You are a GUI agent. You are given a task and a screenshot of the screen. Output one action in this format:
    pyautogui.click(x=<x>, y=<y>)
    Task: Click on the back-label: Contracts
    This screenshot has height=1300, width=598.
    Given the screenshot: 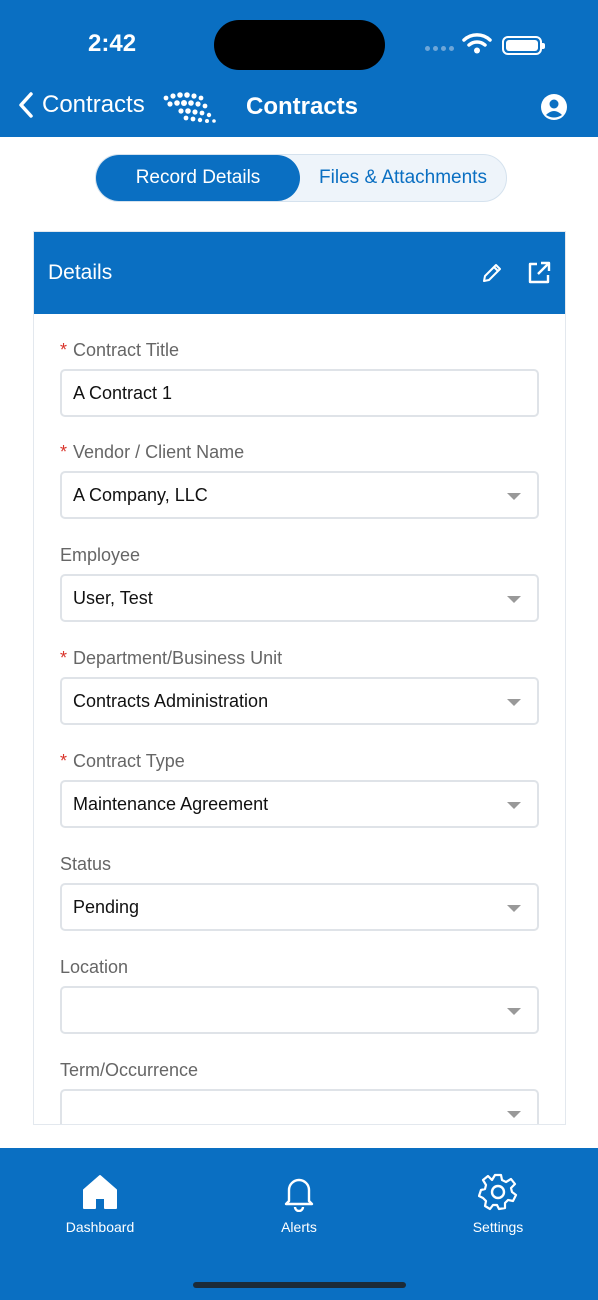 What is the action you would take?
    pyautogui.click(x=93, y=104)
    